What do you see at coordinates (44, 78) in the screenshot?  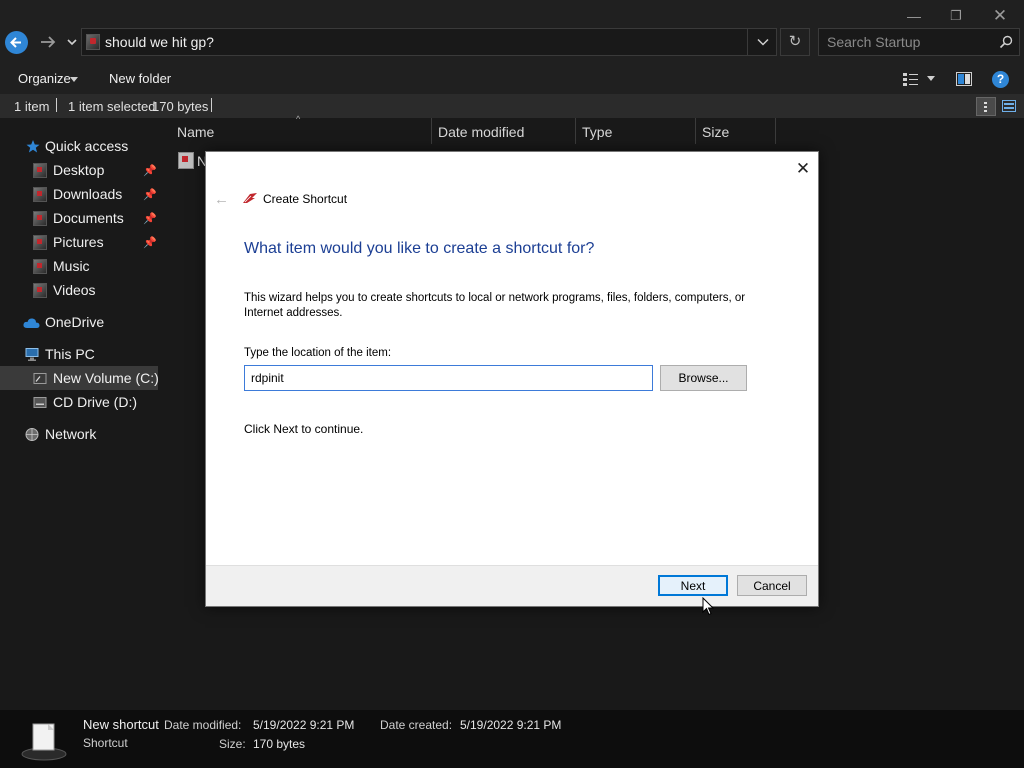 I see `organize-button: Organize` at bounding box center [44, 78].